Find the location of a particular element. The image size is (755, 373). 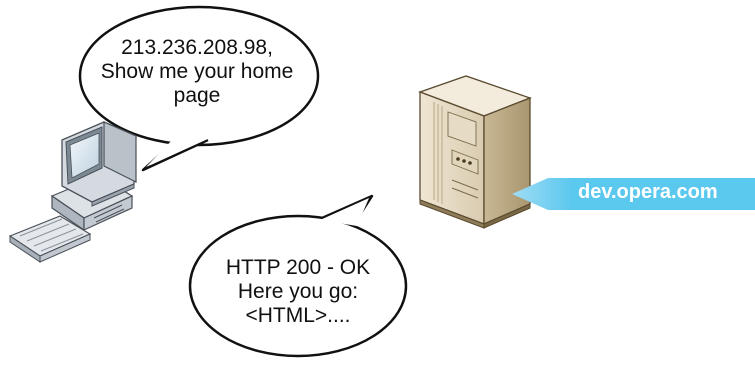

desktop-computer-icon is located at coordinates (72, 192).